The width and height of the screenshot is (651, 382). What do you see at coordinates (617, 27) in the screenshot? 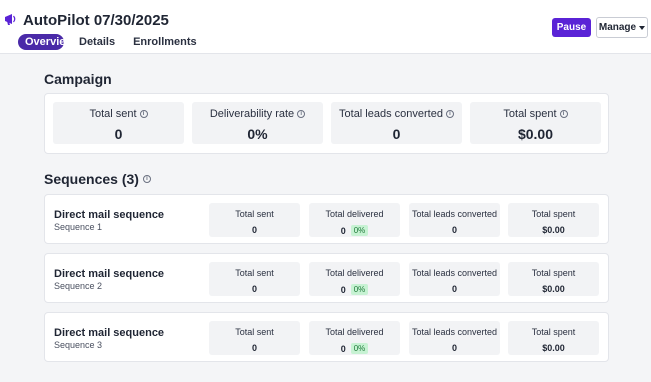
I see `manage-label: Manage` at bounding box center [617, 27].